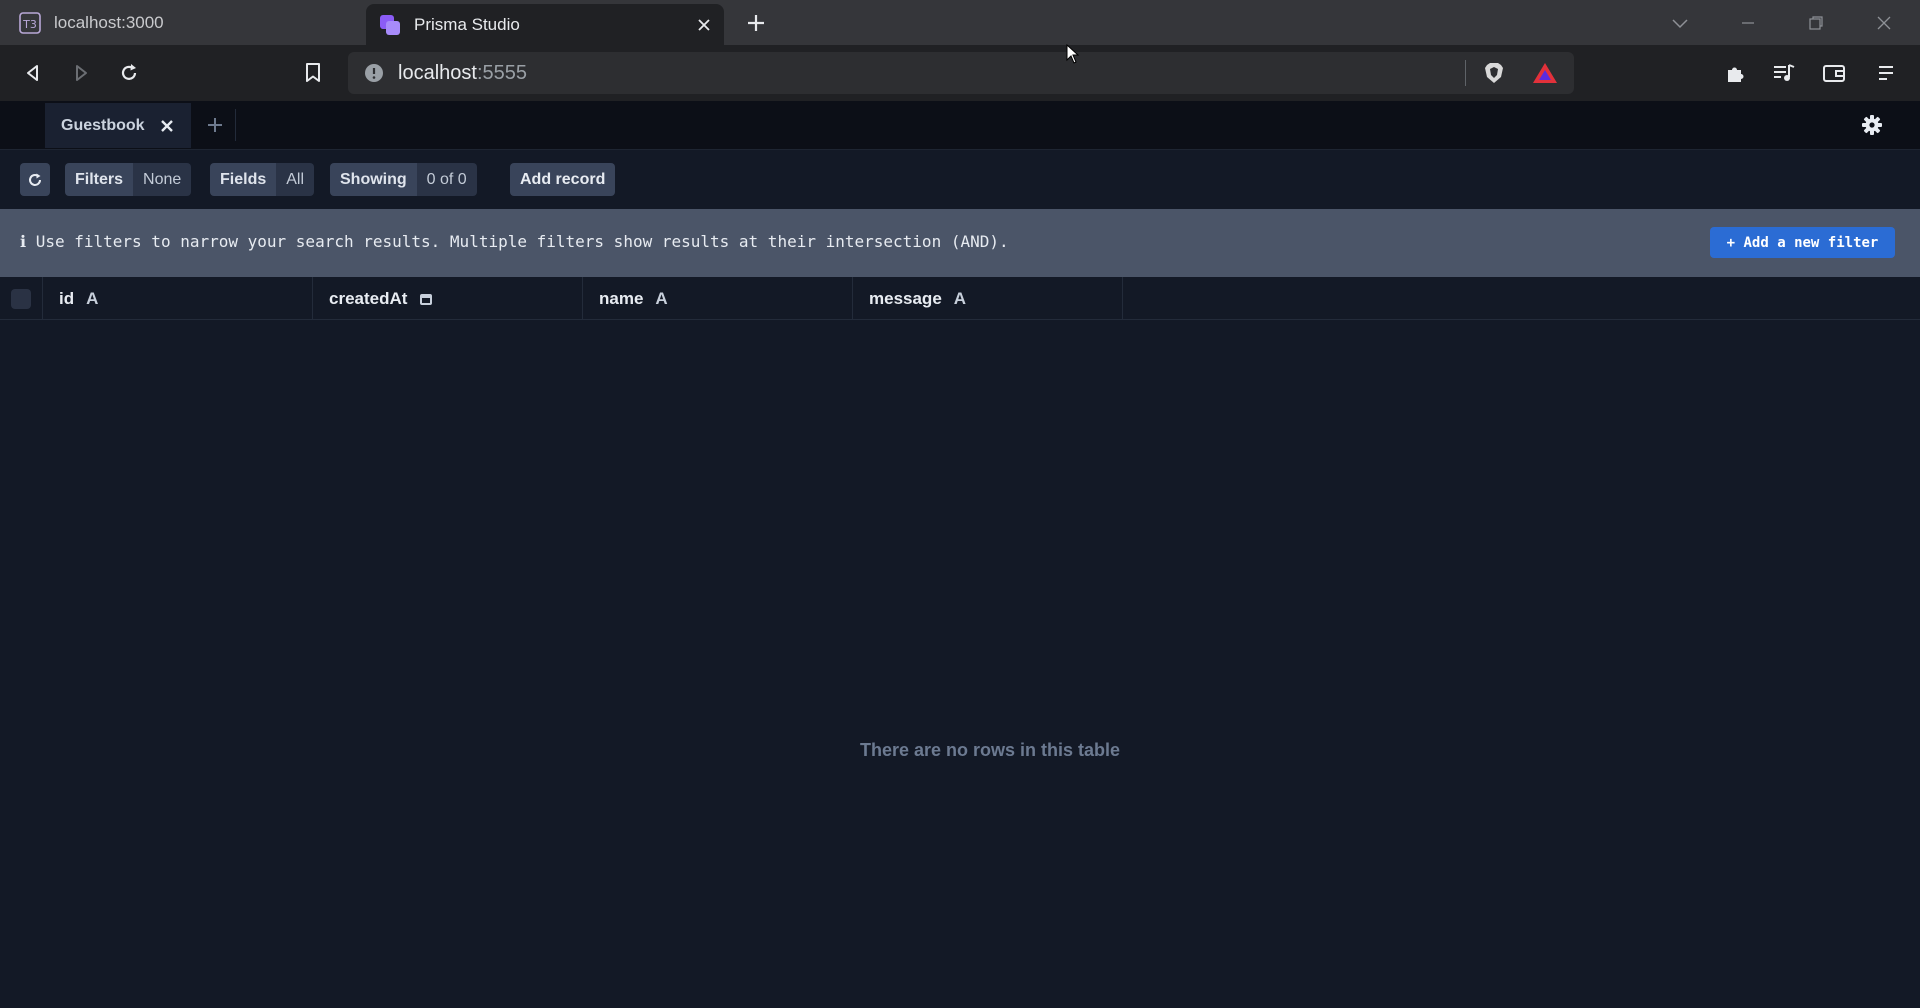 The width and height of the screenshot is (1920, 1008). What do you see at coordinates (390, 25) in the screenshot?
I see `prisma-icon` at bounding box center [390, 25].